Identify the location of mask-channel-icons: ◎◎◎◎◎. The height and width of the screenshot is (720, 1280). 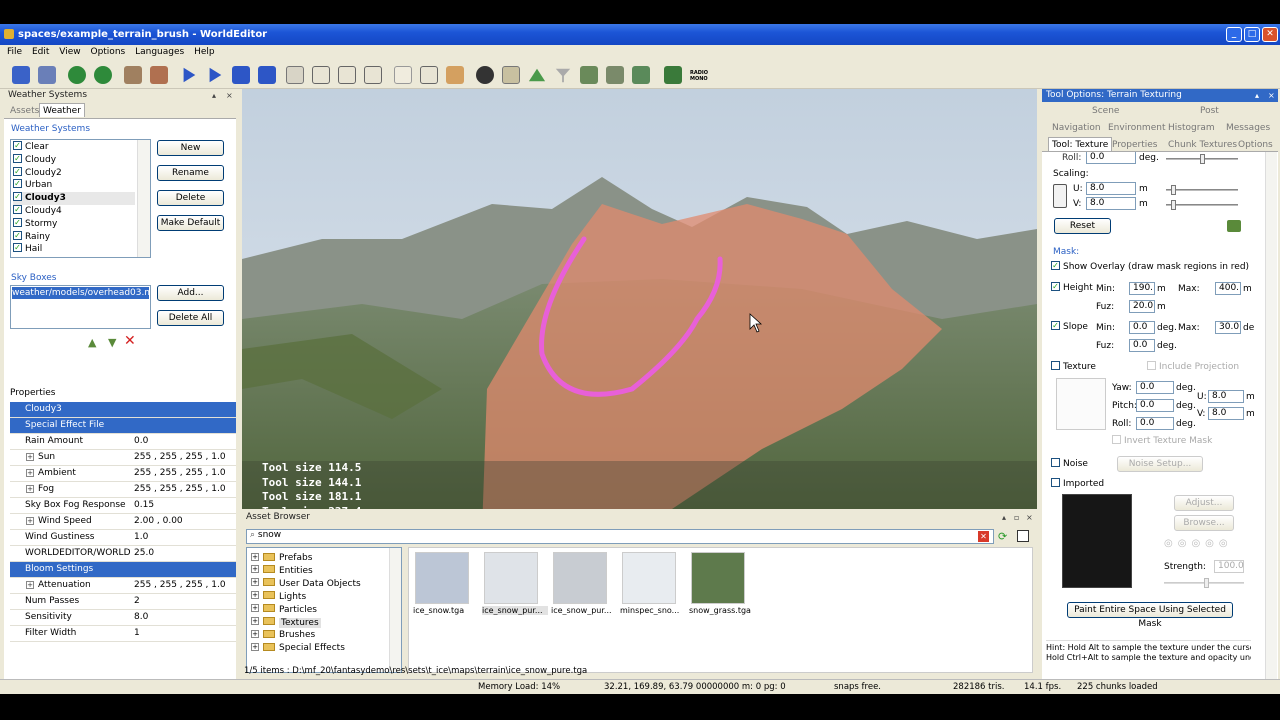
(1198, 543).